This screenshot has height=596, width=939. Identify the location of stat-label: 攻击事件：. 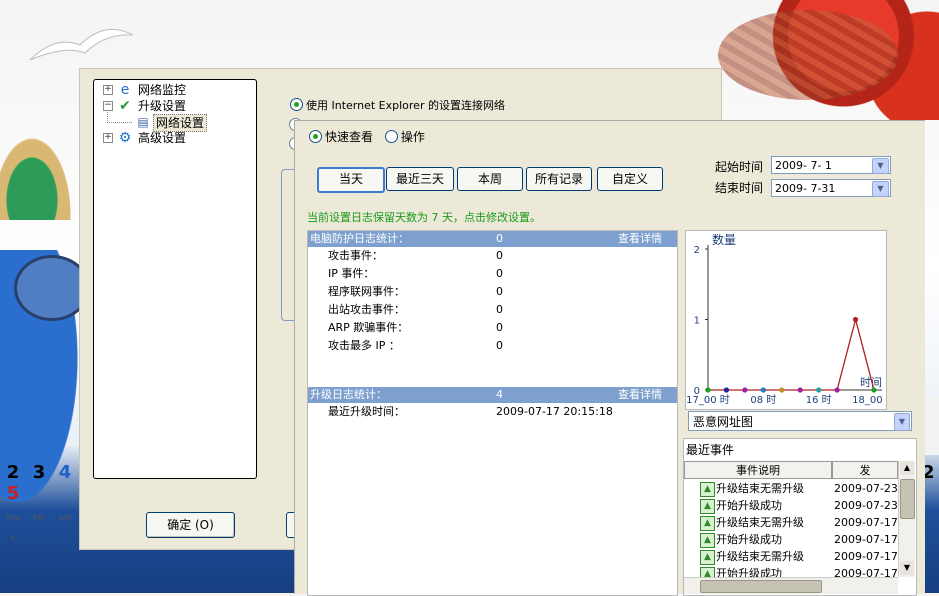
(355, 255).